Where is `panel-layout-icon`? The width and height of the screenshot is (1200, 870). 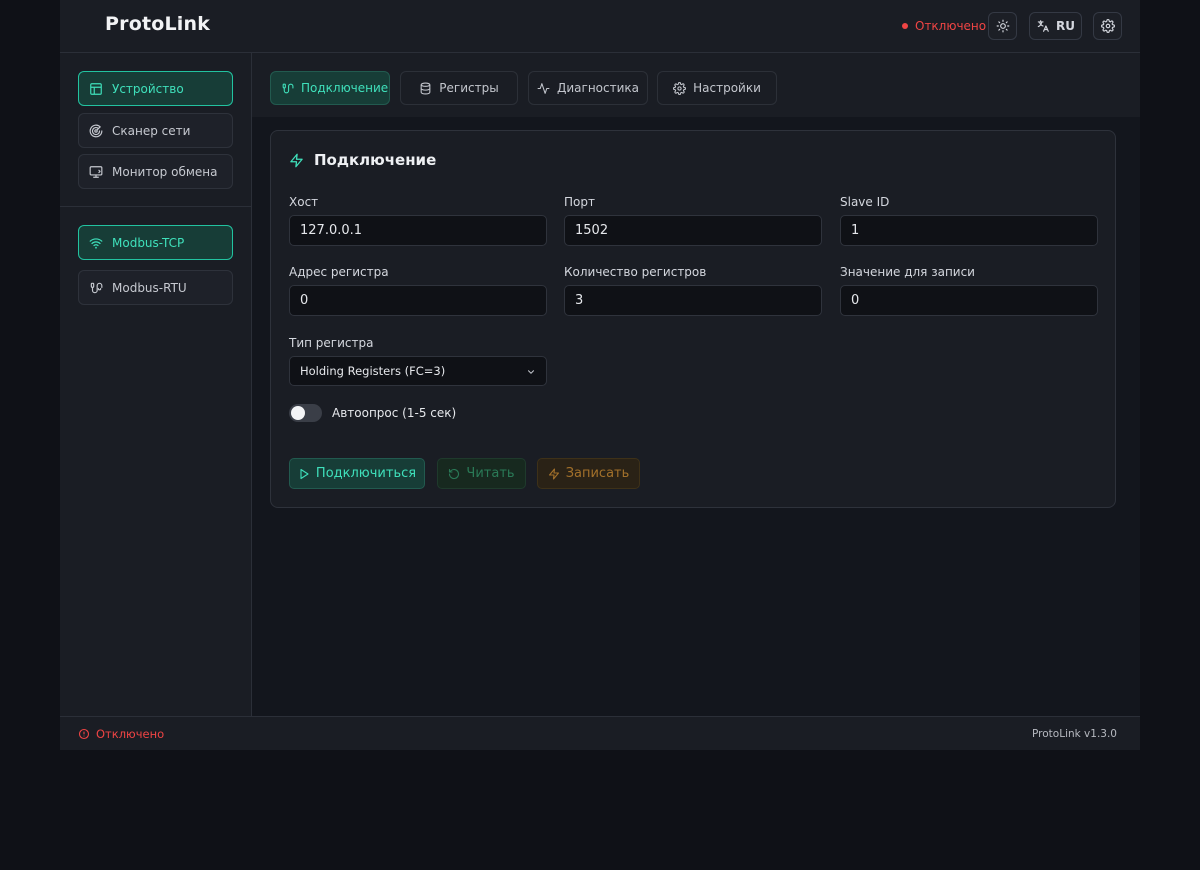 panel-layout-icon is located at coordinates (96, 88).